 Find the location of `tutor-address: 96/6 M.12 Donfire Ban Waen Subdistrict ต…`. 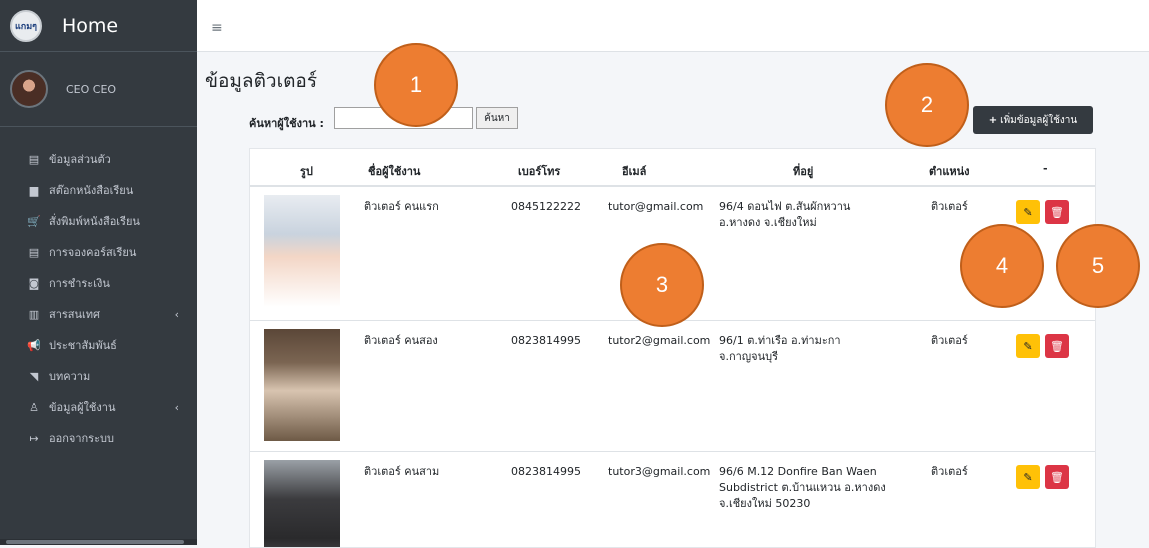

tutor-address: 96/6 M.12 Donfire Ban Waen Subdistrict ต… is located at coordinates (802, 487).